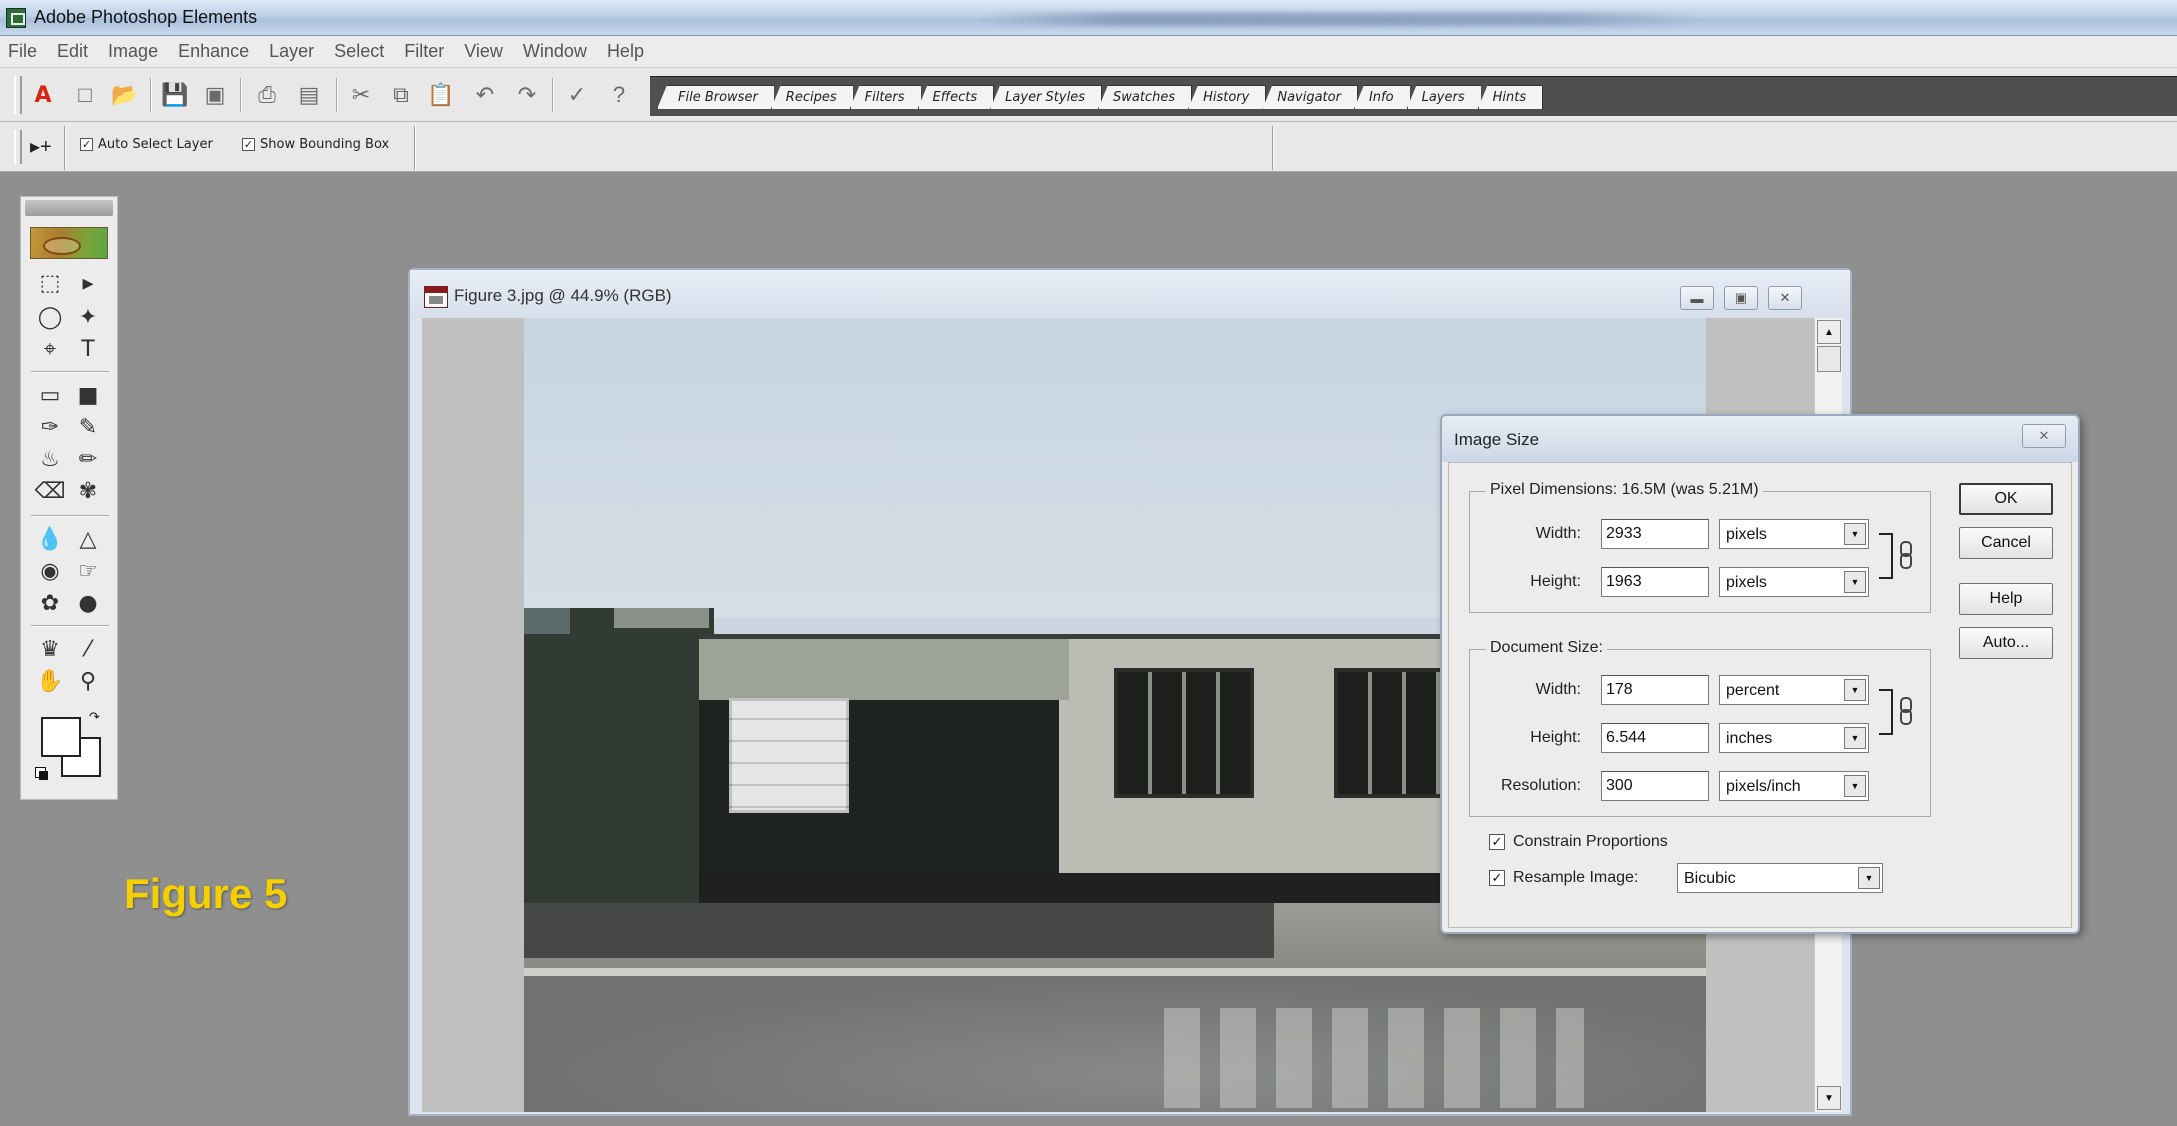 This screenshot has width=2177, height=1126. Describe the element at coordinates (50, 571) in the screenshot. I see `sponge-tool-icon: ◉` at that location.